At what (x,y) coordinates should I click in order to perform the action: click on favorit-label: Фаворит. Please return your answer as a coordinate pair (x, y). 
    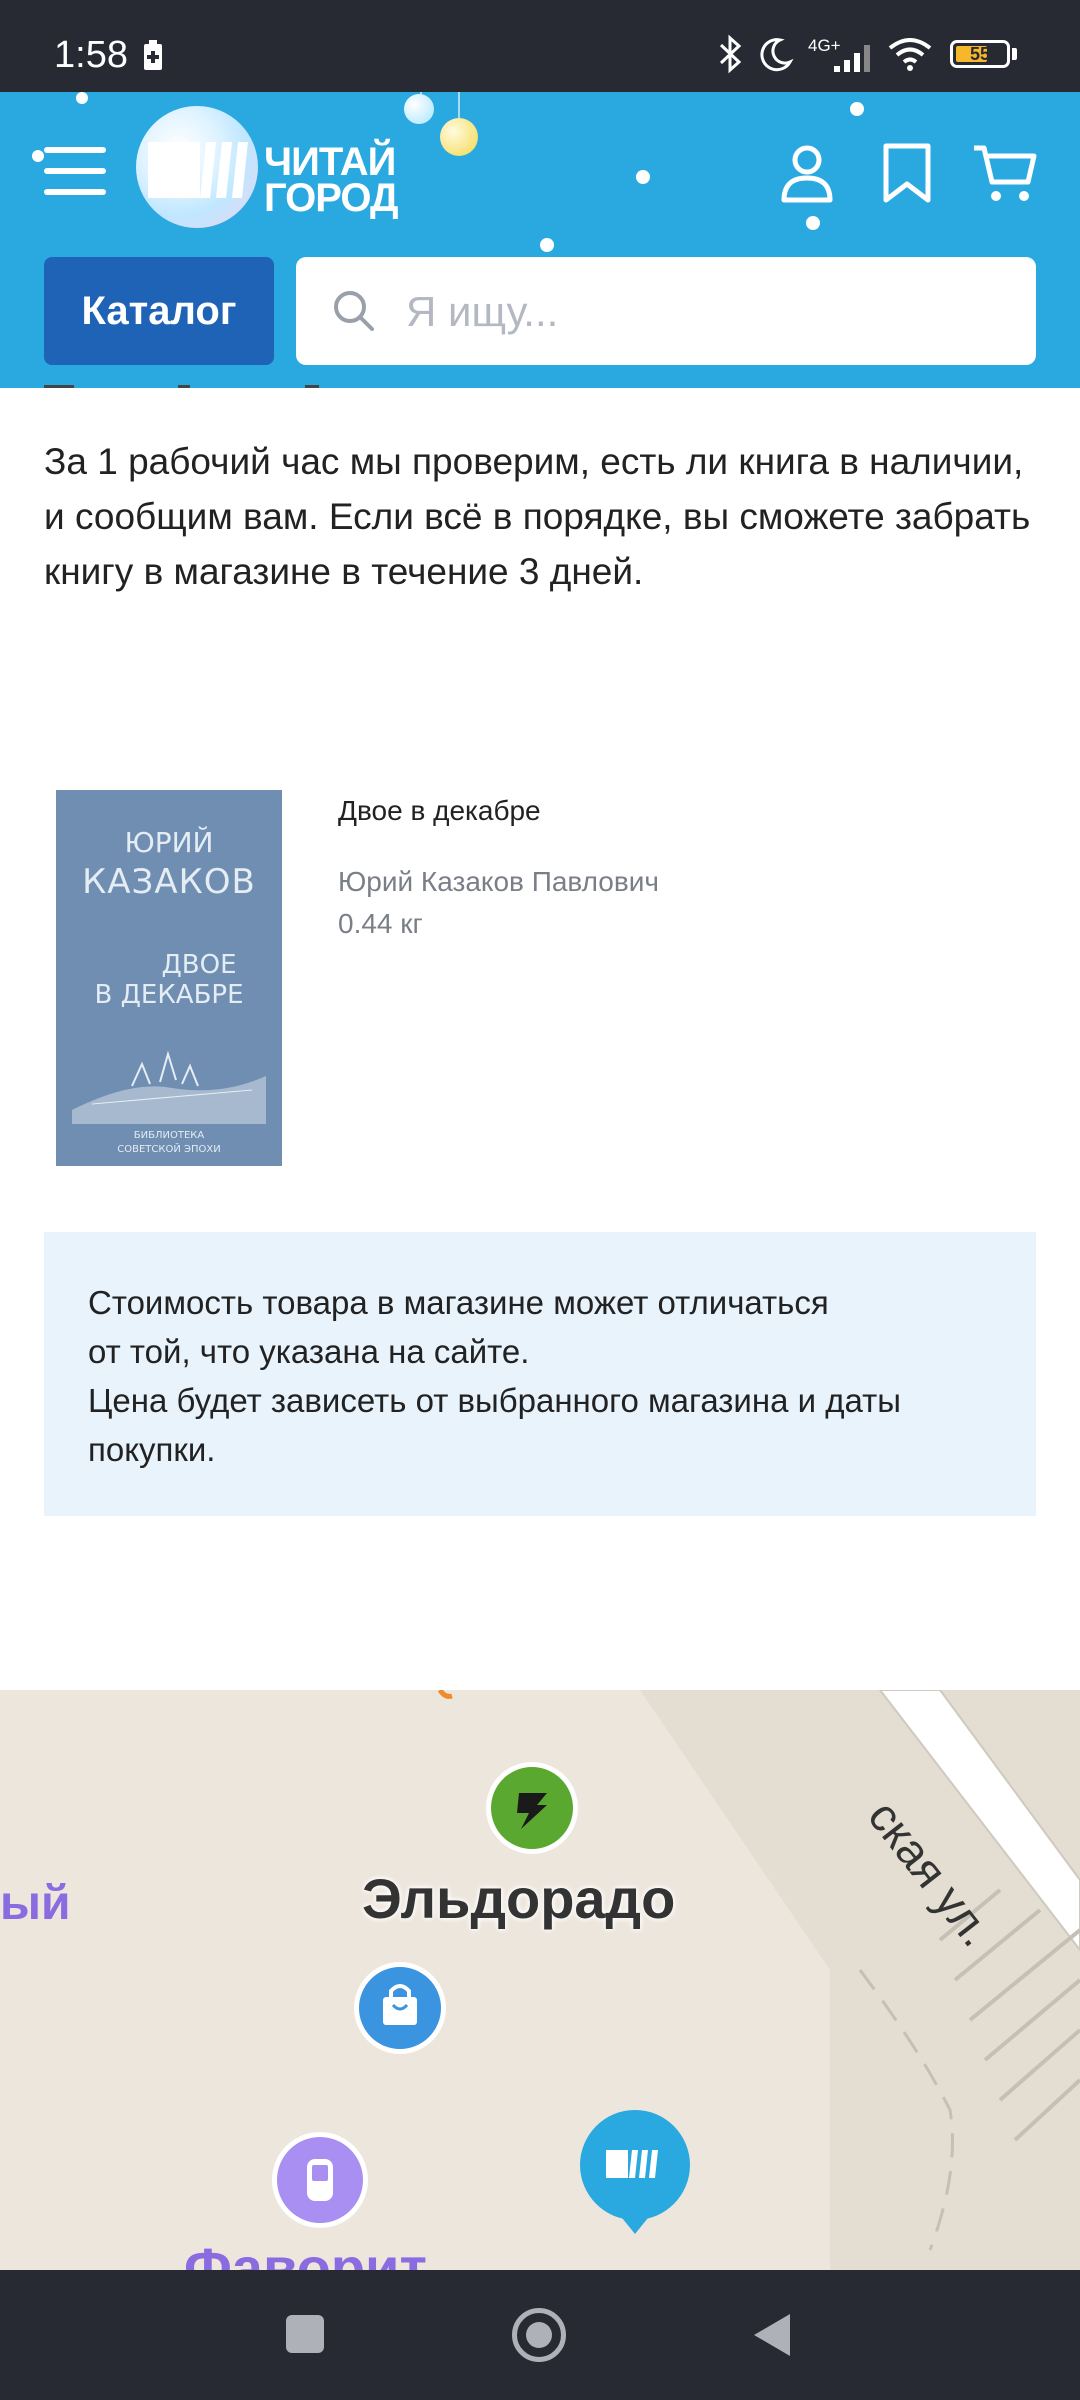
    Looking at the image, I should click on (305, 2253).